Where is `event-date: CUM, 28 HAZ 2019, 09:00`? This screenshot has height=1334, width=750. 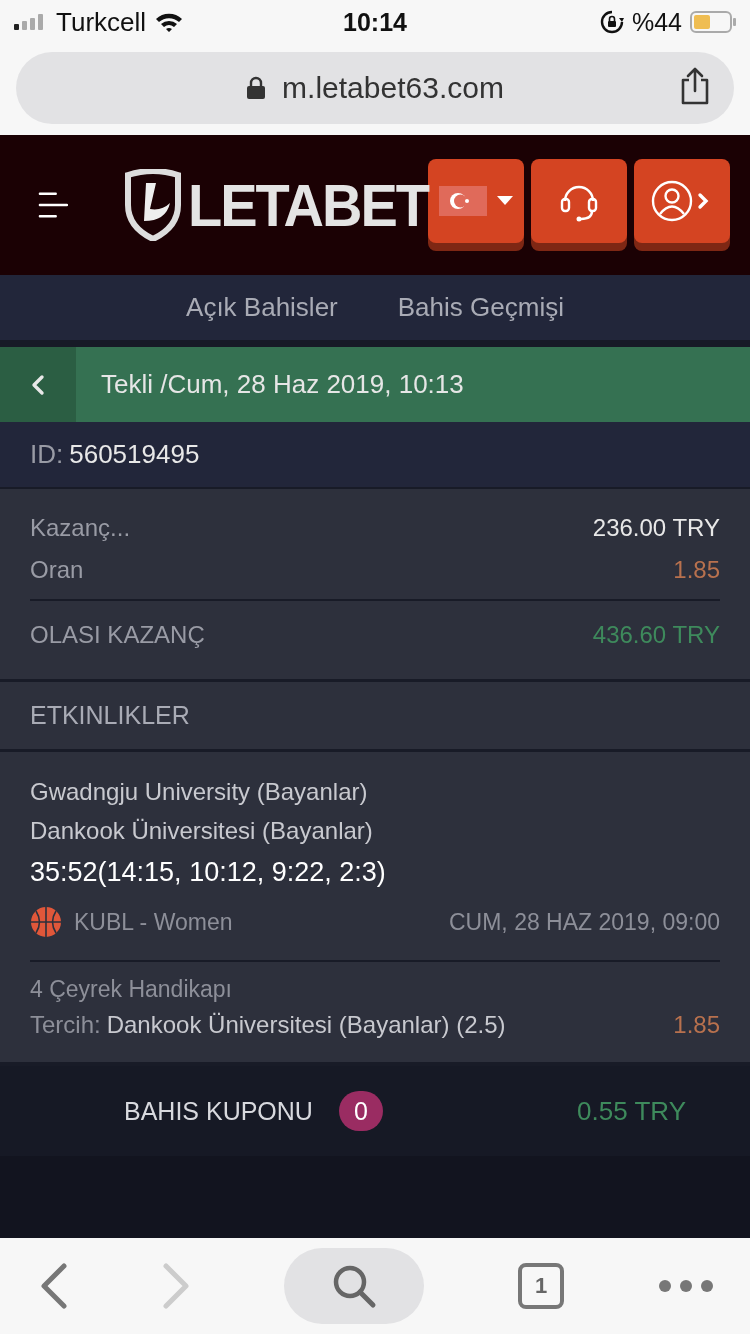 event-date: CUM, 28 HAZ 2019, 09:00 is located at coordinates (584, 922).